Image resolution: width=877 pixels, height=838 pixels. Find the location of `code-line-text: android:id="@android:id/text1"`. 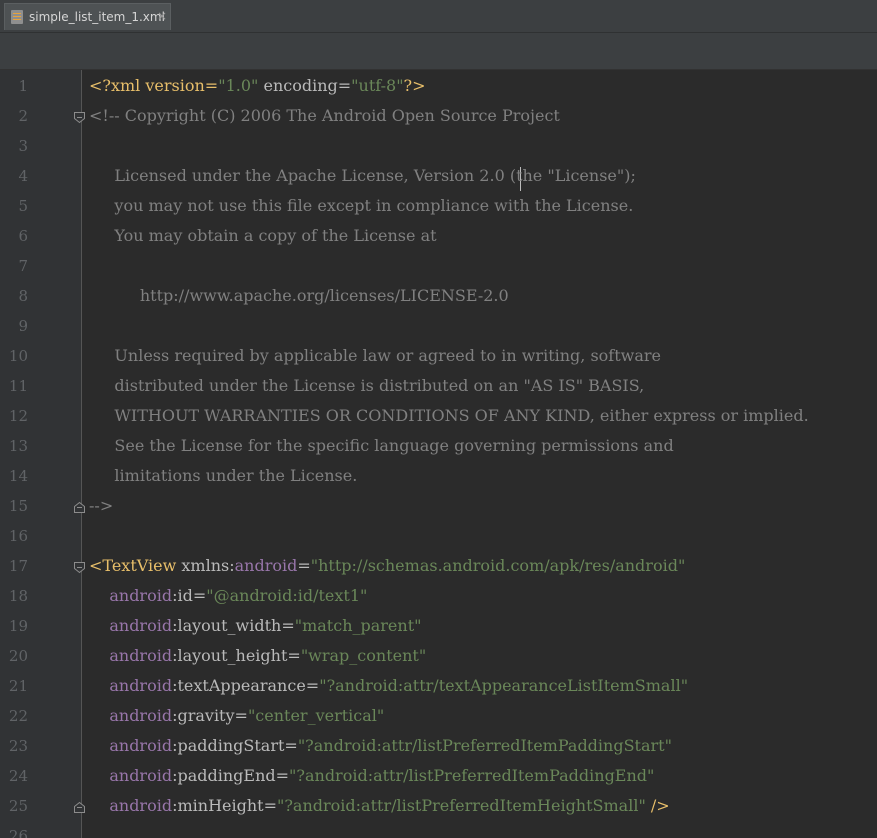

code-line-text: android:id="@android:id/text1" is located at coordinates (228, 596).